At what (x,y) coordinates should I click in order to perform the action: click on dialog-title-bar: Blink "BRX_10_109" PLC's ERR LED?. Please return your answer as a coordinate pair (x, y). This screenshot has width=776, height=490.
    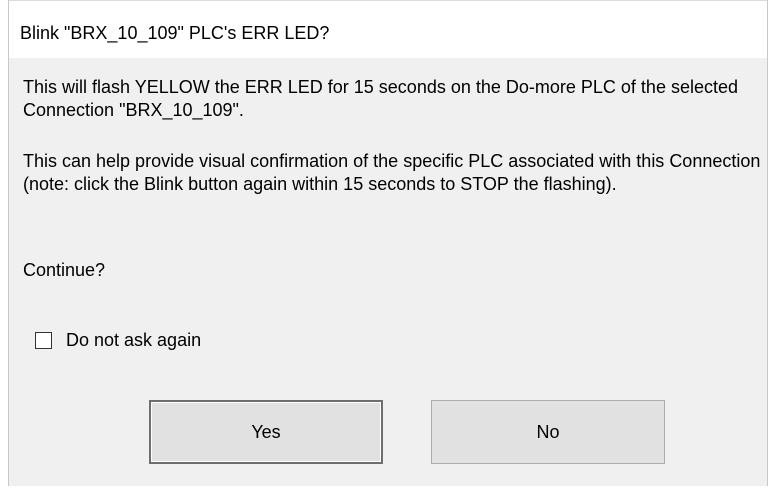
    Looking at the image, I should click on (388, 29).